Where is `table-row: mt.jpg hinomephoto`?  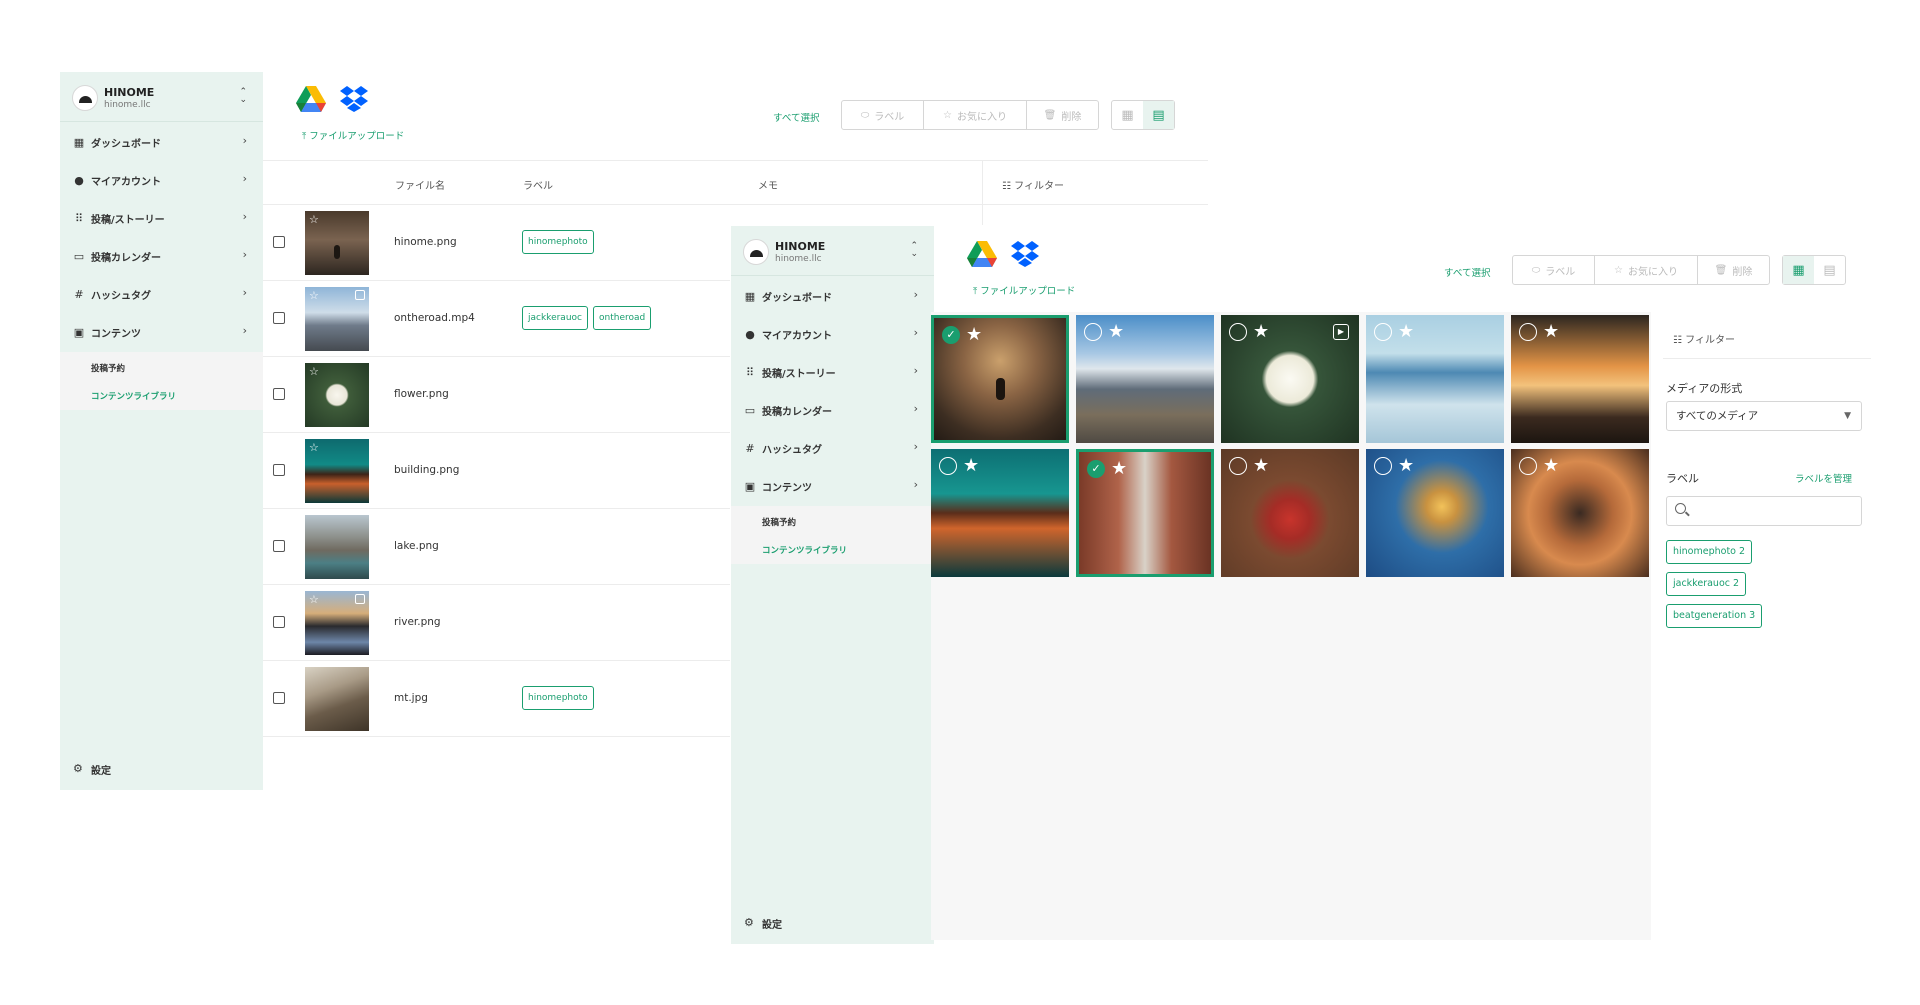
table-row: mt.jpg hinomephoto is located at coordinates (496, 699).